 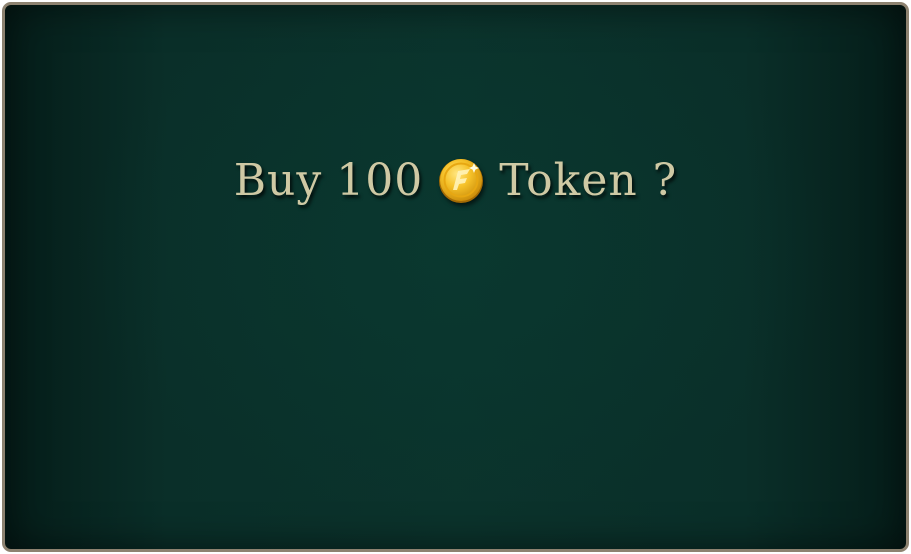 I want to click on purchase-prompt: Buy 100 Token ?, so click(x=455, y=180).